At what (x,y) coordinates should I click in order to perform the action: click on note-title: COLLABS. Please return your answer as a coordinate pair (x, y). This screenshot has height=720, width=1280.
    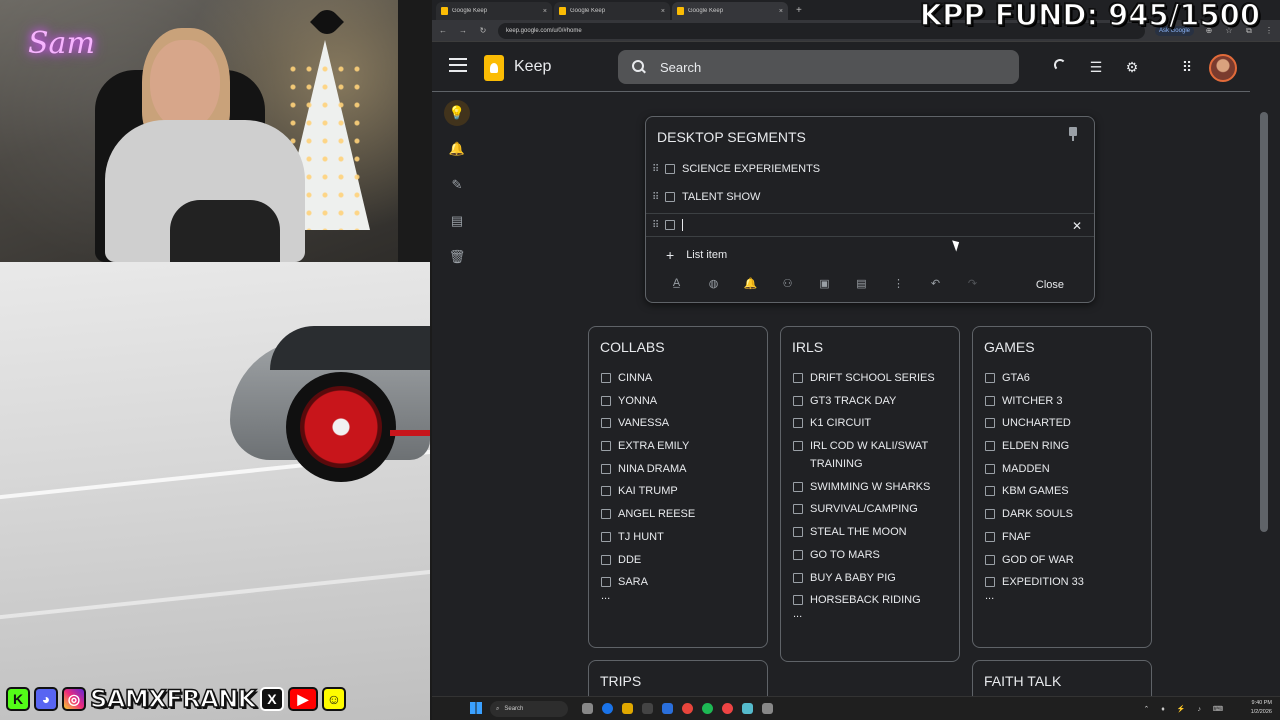
    Looking at the image, I should click on (632, 347).